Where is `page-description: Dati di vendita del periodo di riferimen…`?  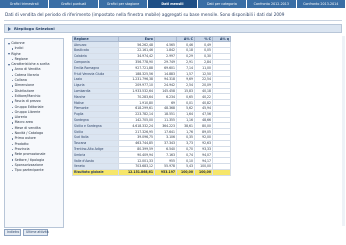
page-description: Dati di vendita del periodo di riferimen… is located at coordinates (145, 14).